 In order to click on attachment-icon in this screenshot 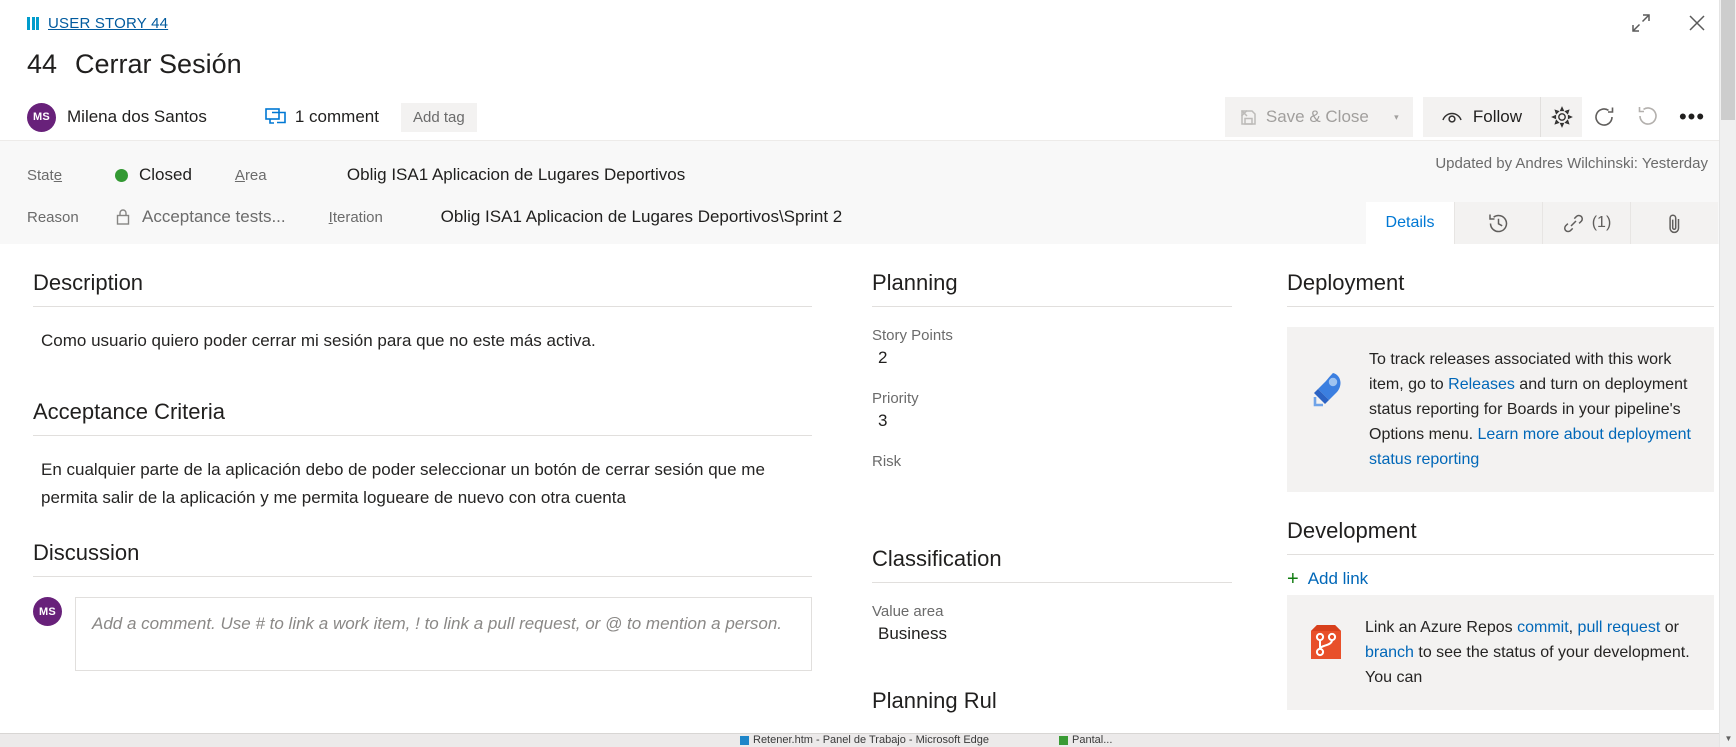, I will do `click(1674, 223)`.